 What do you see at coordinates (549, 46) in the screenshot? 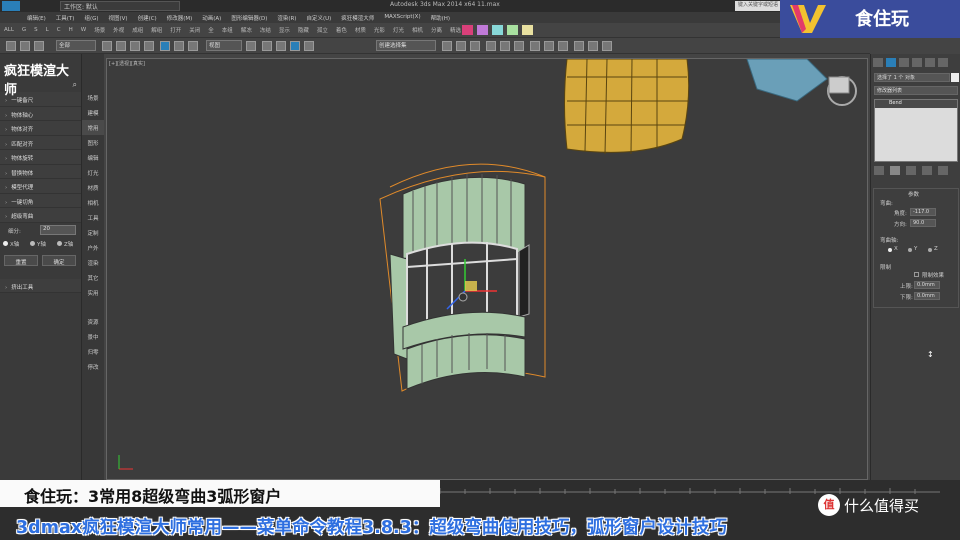
I see `render-frame-icon` at bounding box center [549, 46].